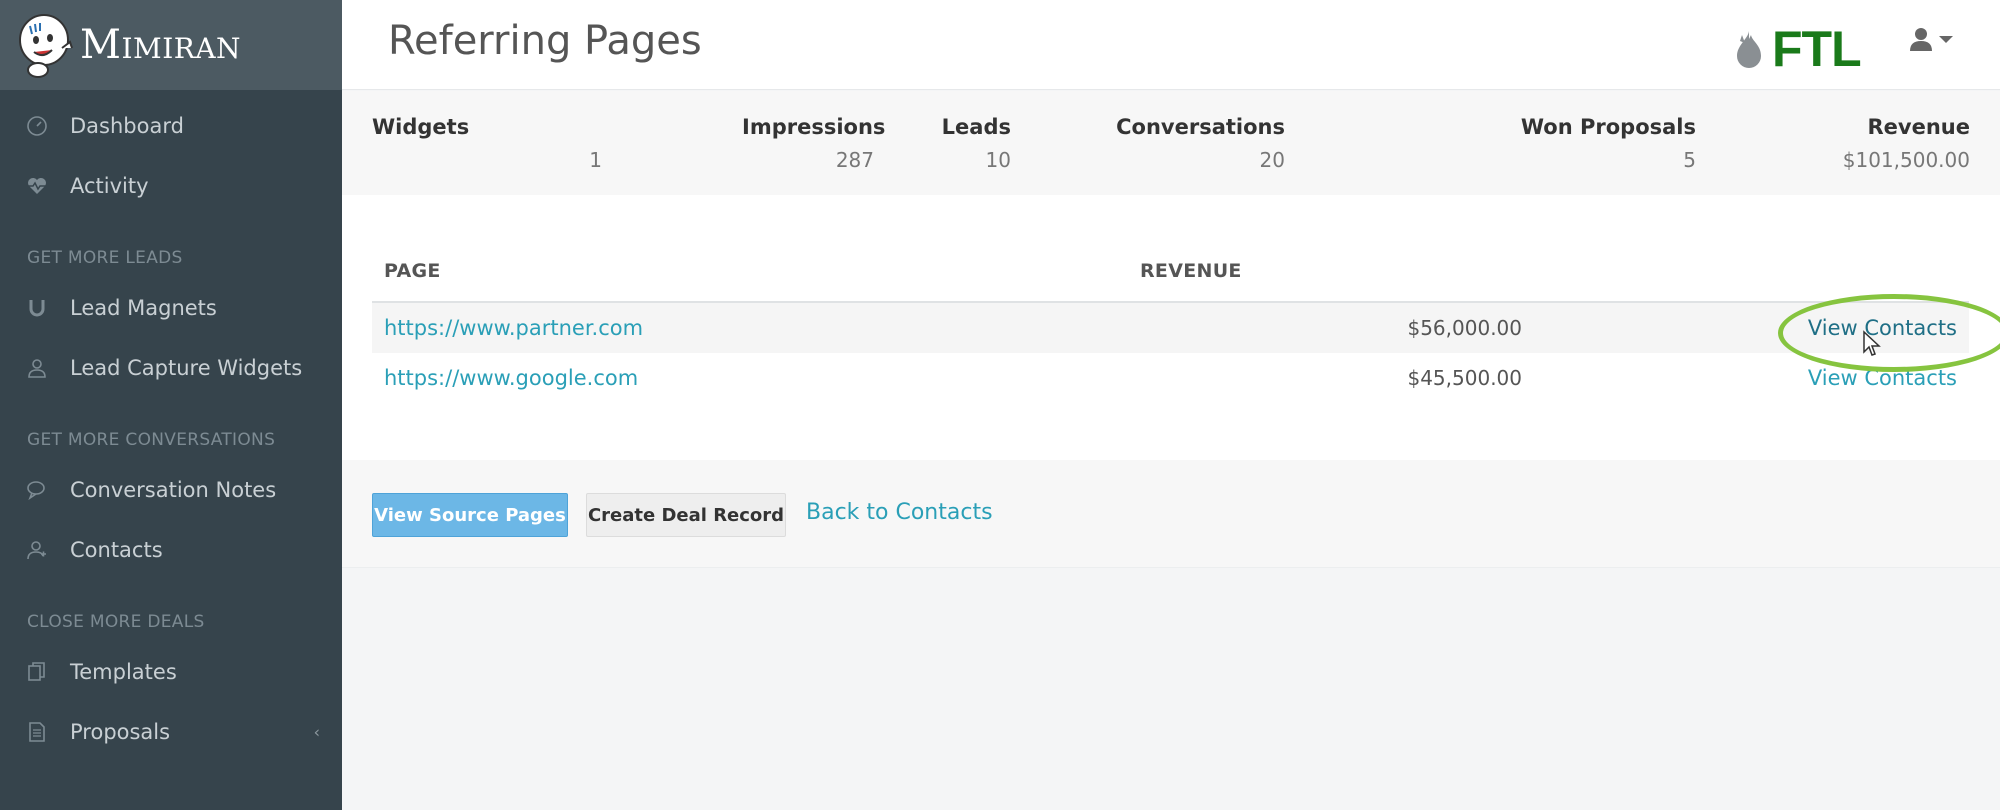 This screenshot has height=810, width=2000. Describe the element at coordinates (1856, 143) in the screenshot. I see `stat-revenue: Revenue $101,500.00` at that location.